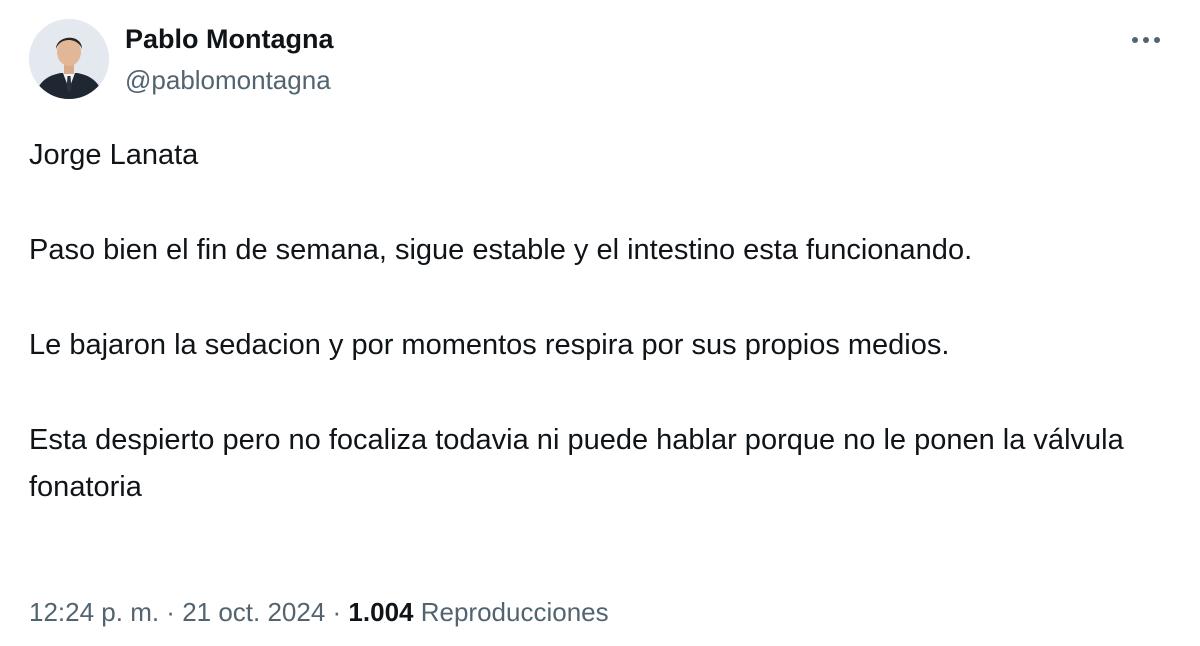 The width and height of the screenshot is (1200, 646). I want to click on avatar-image, so click(69, 59).